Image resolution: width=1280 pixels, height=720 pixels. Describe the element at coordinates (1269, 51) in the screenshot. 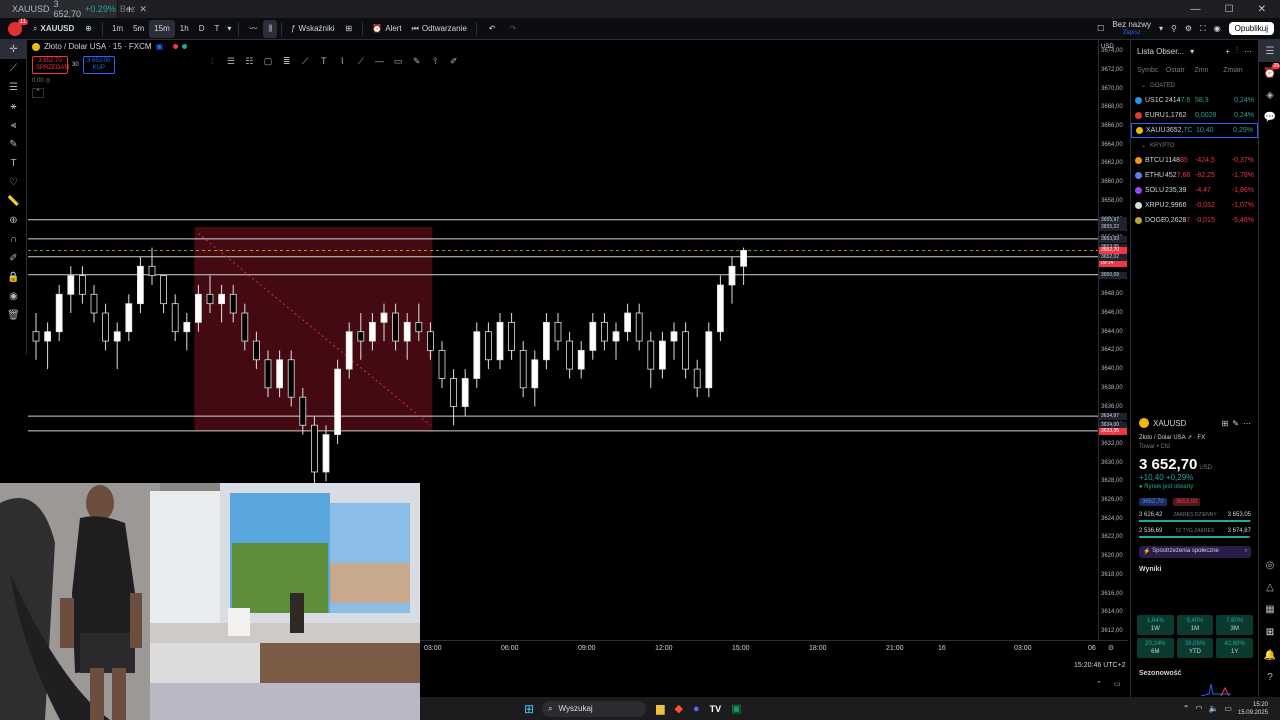

I see `watchlist-icon: ☰` at that location.